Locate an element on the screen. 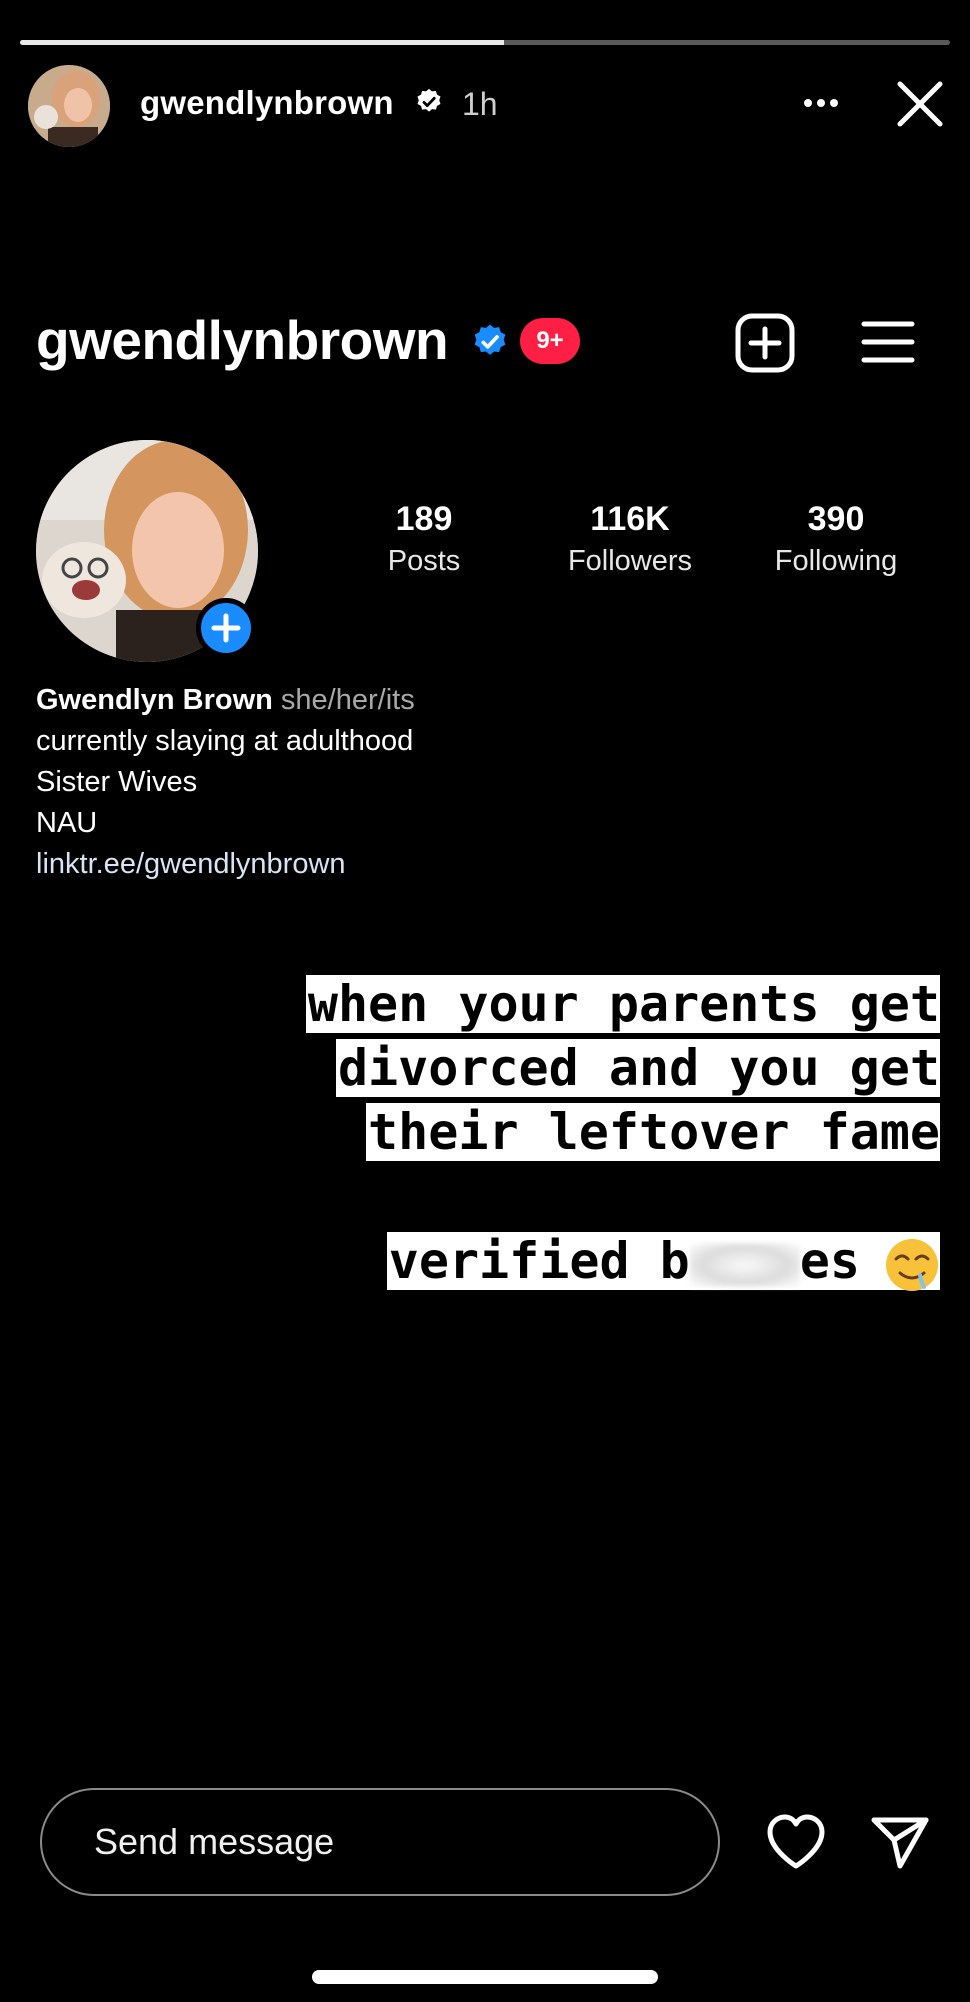  stat-following: 390 Following is located at coordinates (836, 539).